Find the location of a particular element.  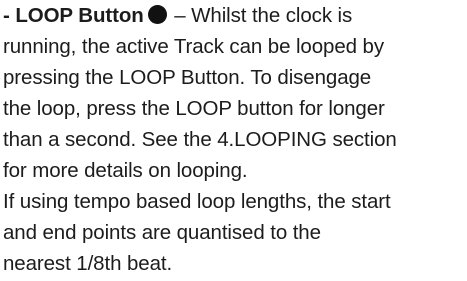

loop-button-circle-icon is located at coordinates (157, 14).